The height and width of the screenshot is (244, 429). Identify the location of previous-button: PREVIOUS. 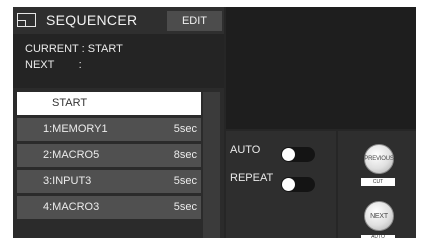
(379, 159).